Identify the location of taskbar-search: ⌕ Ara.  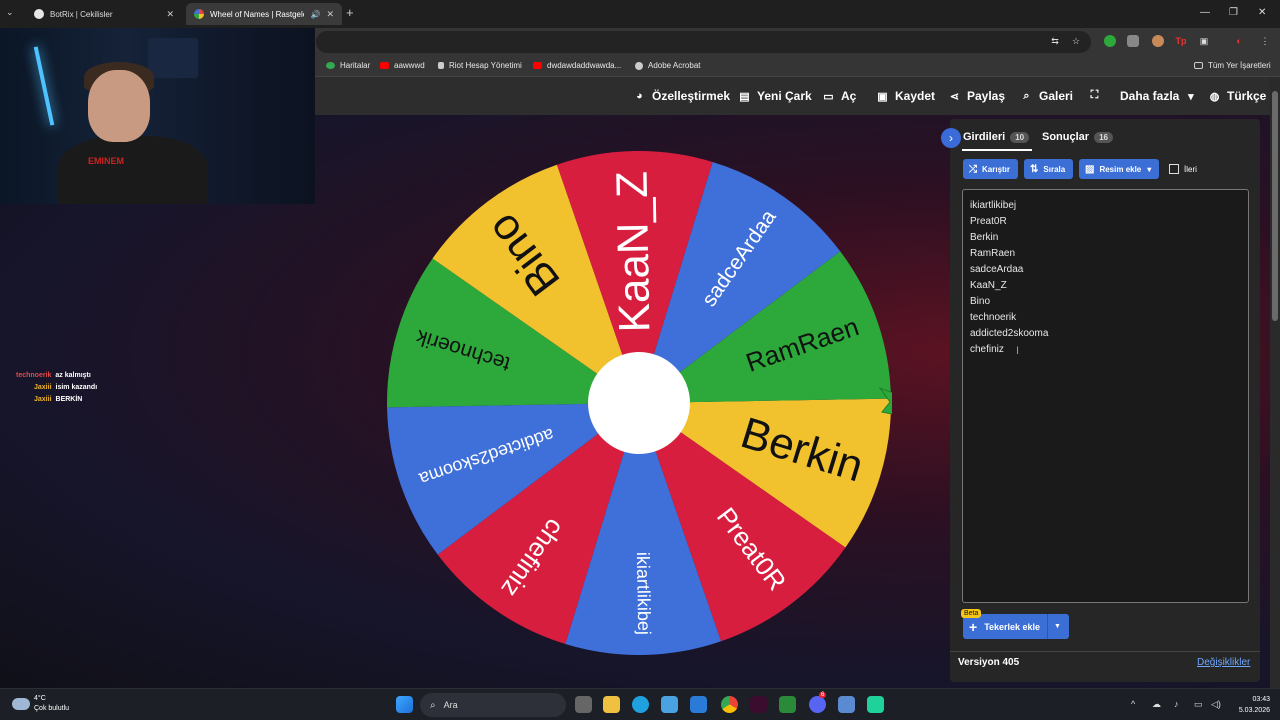
(493, 705).